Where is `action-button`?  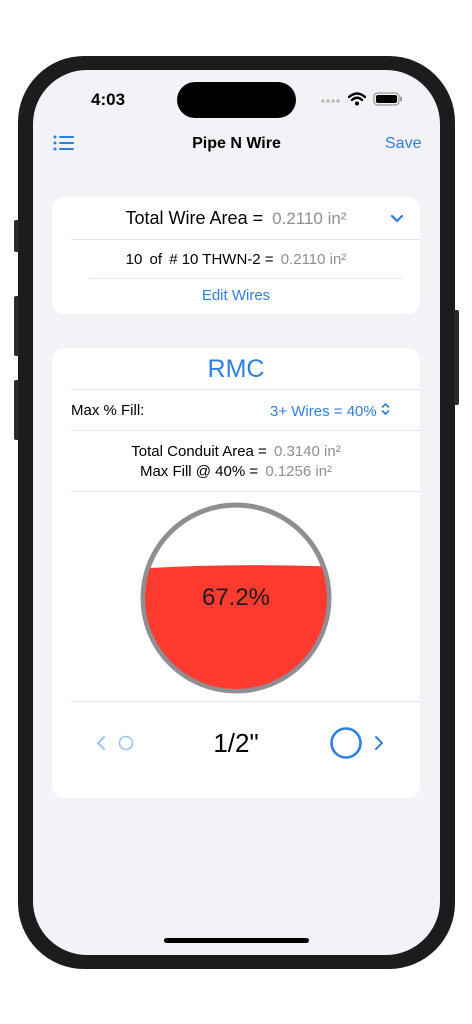
action-button is located at coordinates (16, 236).